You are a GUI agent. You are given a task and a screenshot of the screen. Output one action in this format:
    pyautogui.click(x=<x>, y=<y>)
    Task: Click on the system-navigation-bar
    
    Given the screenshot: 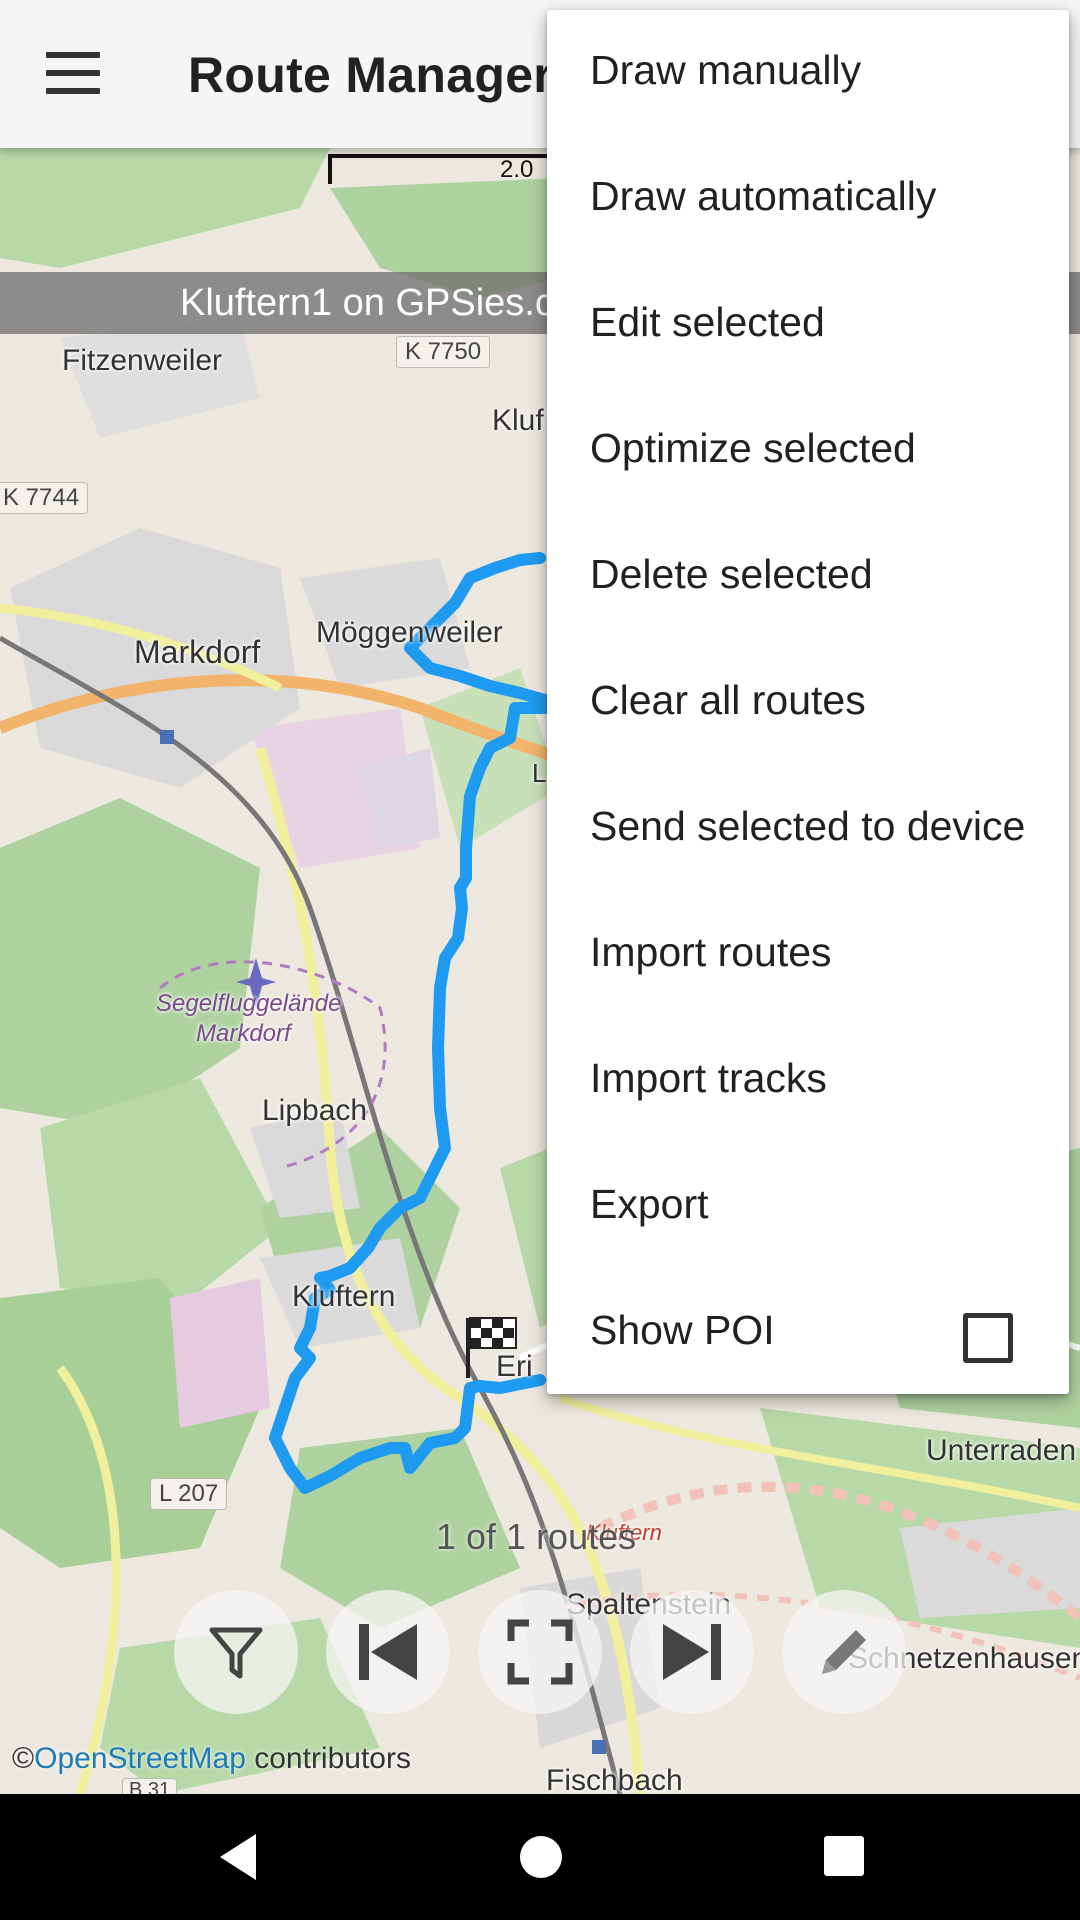 What is the action you would take?
    pyautogui.click(x=540, y=1857)
    